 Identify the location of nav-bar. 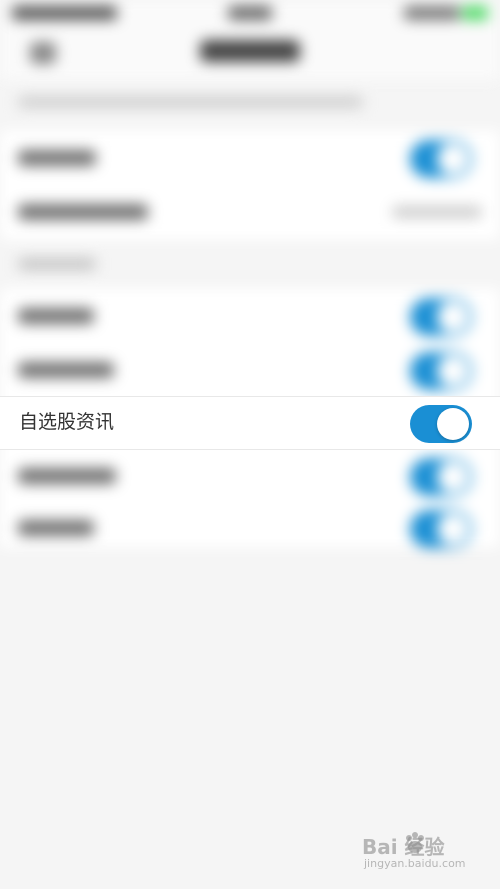
(250, 54).